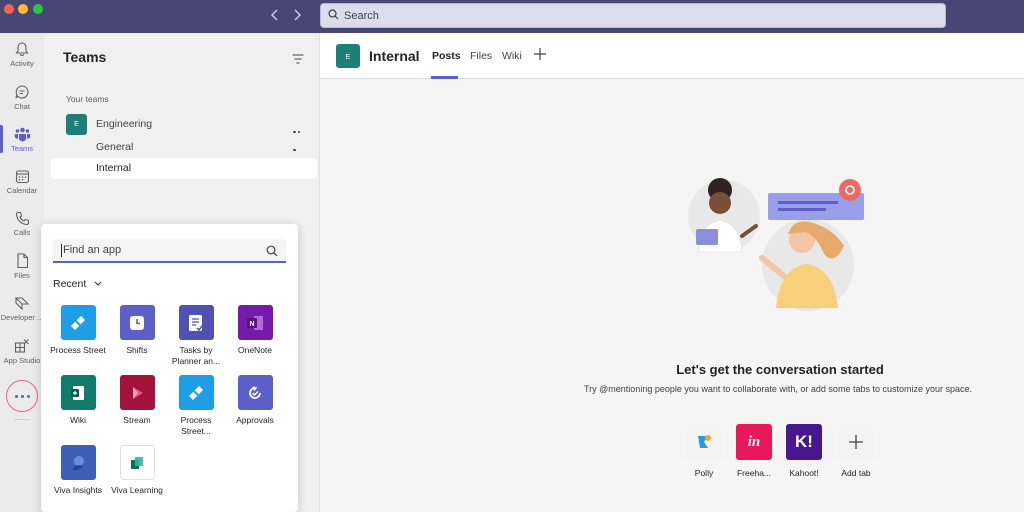 The image size is (1024, 512). What do you see at coordinates (255, 350) in the screenshot?
I see `app-name: OneNote` at bounding box center [255, 350].